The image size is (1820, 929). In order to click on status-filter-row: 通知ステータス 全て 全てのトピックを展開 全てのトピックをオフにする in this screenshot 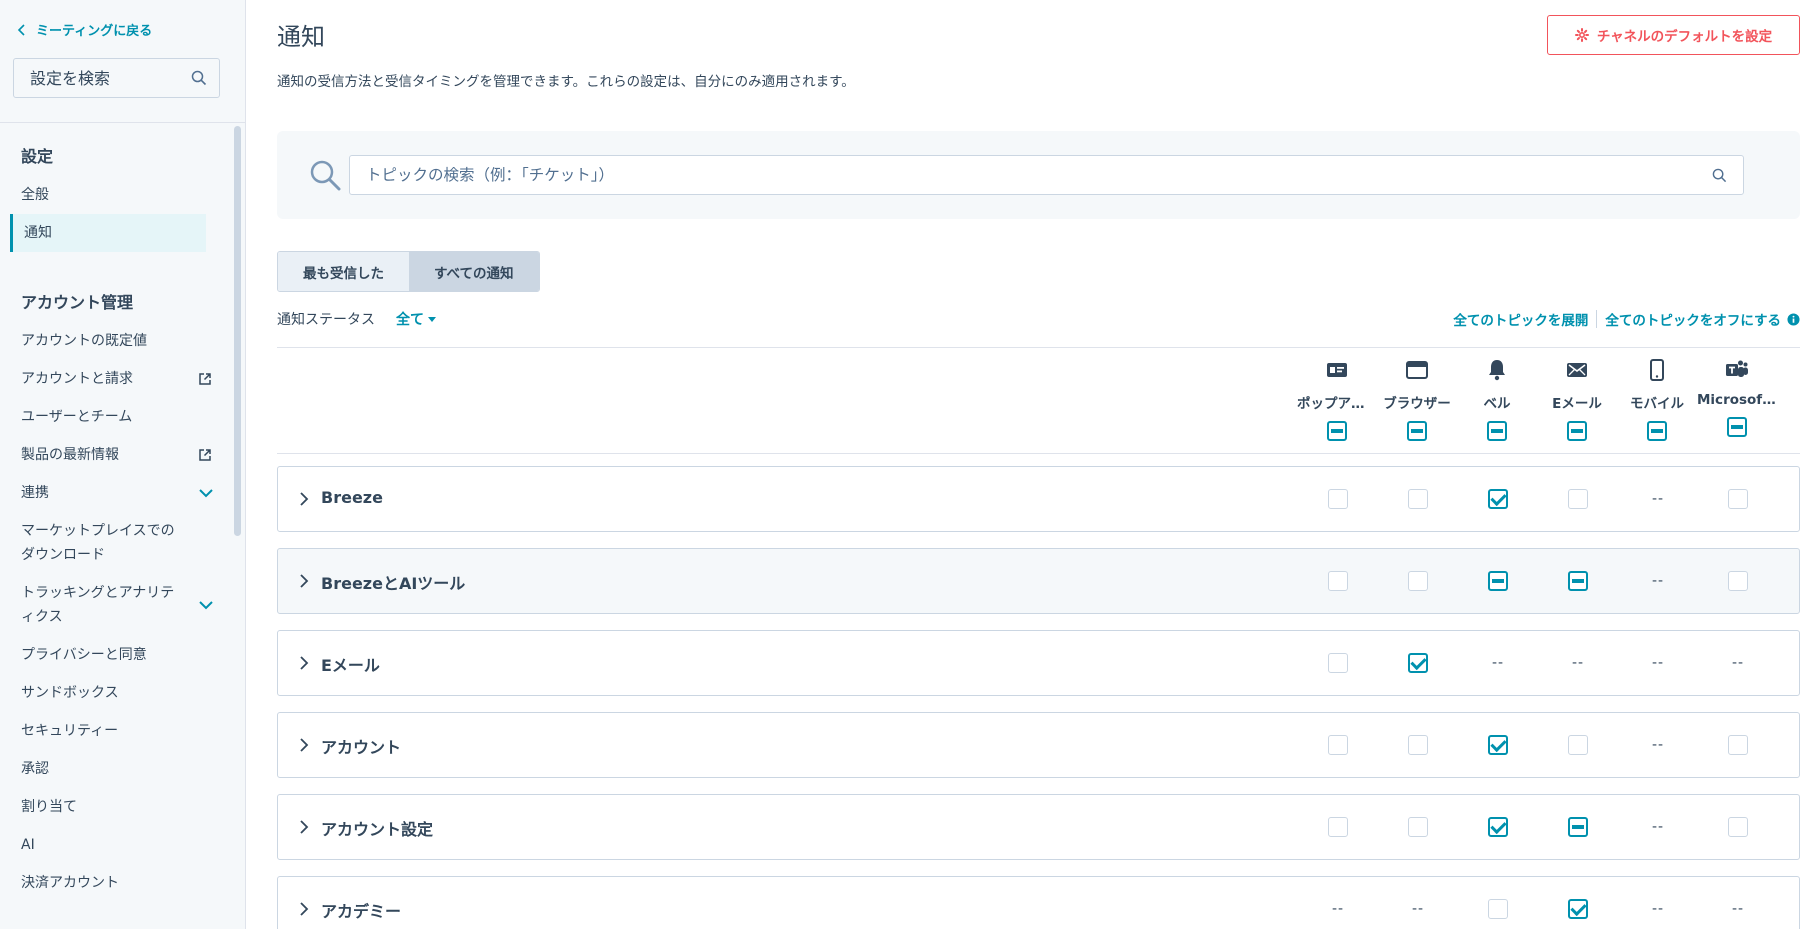, I will do `click(1038, 319)`.